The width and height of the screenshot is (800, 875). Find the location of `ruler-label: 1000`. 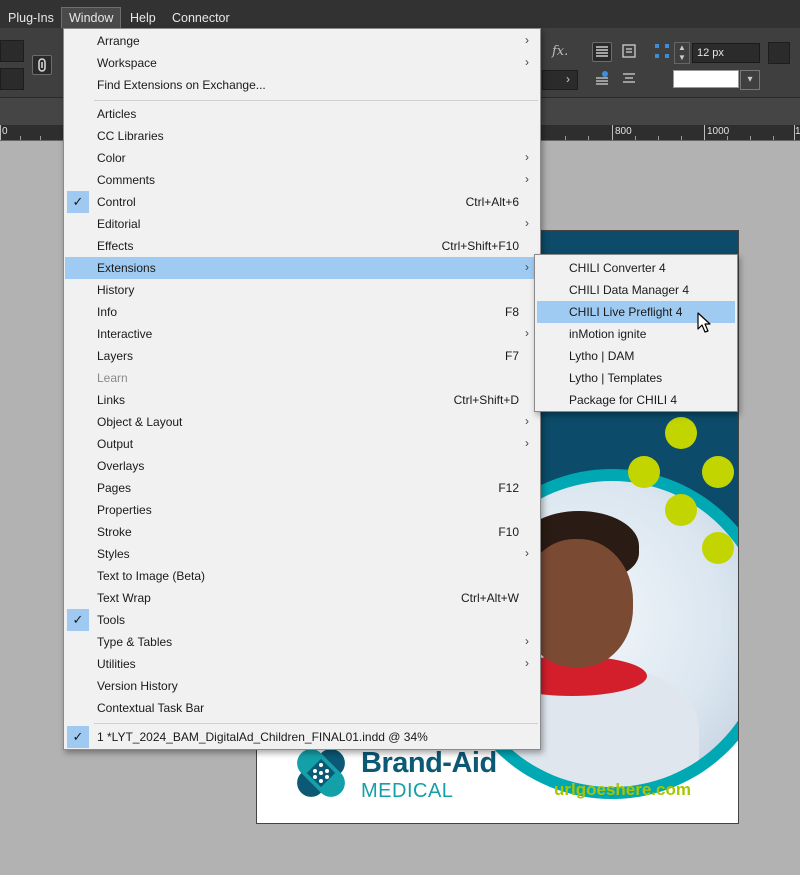

ruler-label: 1000 is located at coordinates (718, 131).